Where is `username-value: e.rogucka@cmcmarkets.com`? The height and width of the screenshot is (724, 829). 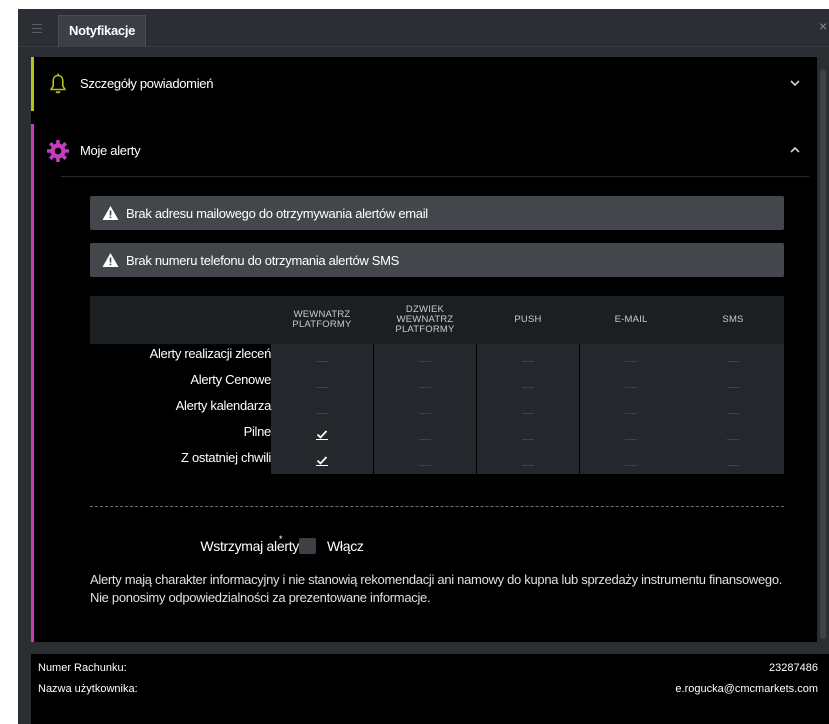 username-value: e.rogucka@cmcmarkets.com is located at coordinates (746, 689).